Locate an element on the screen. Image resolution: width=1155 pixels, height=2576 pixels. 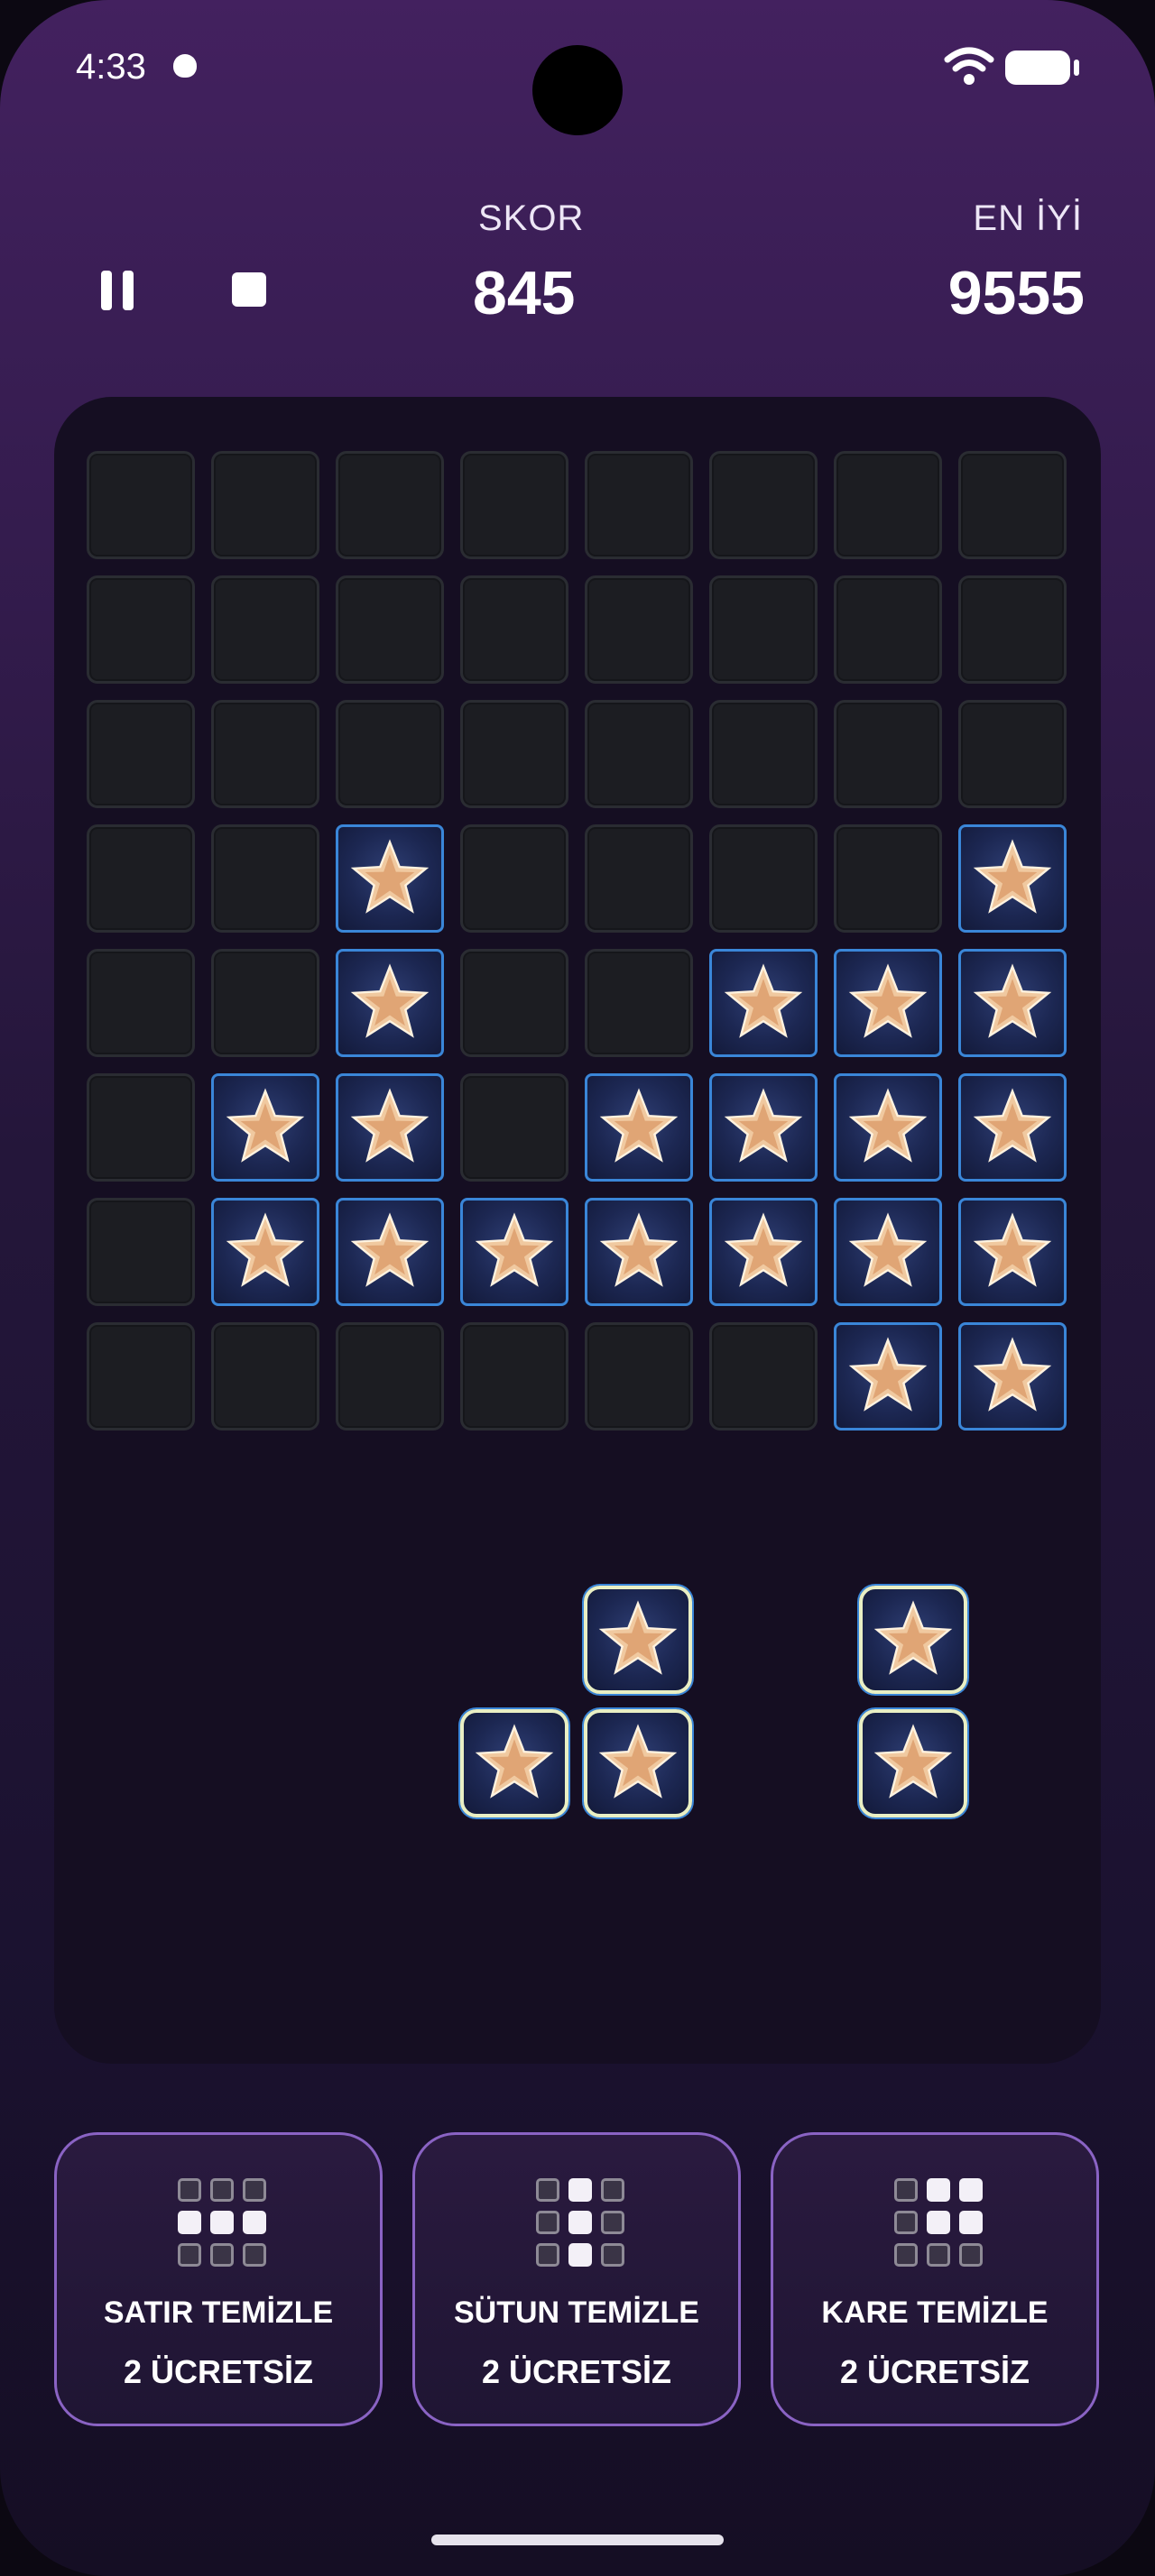
clear-row-powerup: SATIR TEMİZLE 2 ÜCRETSİZ is located at coordinates (218, 2279).